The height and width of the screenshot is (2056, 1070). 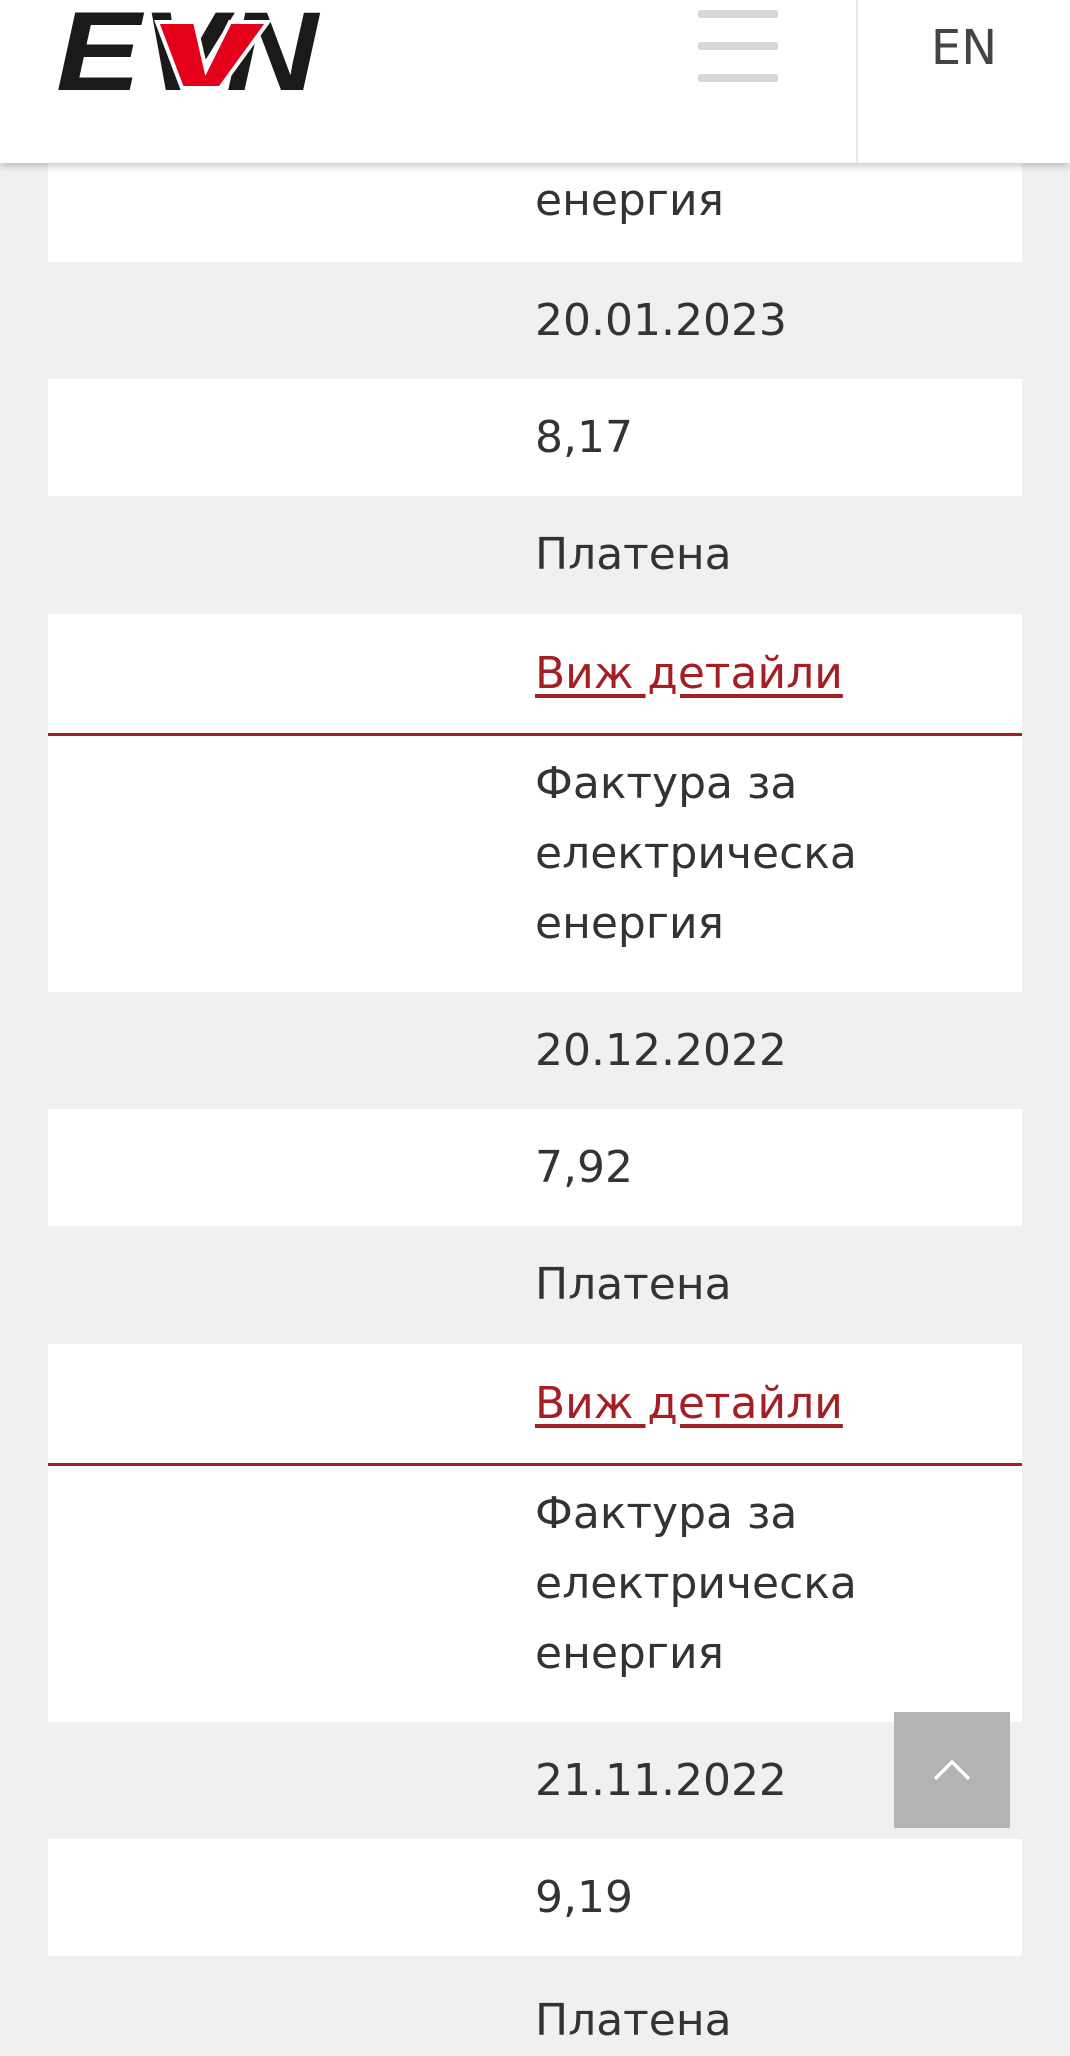 I want to click on invoice-amount: 8,17, so click(x=584, y=437).